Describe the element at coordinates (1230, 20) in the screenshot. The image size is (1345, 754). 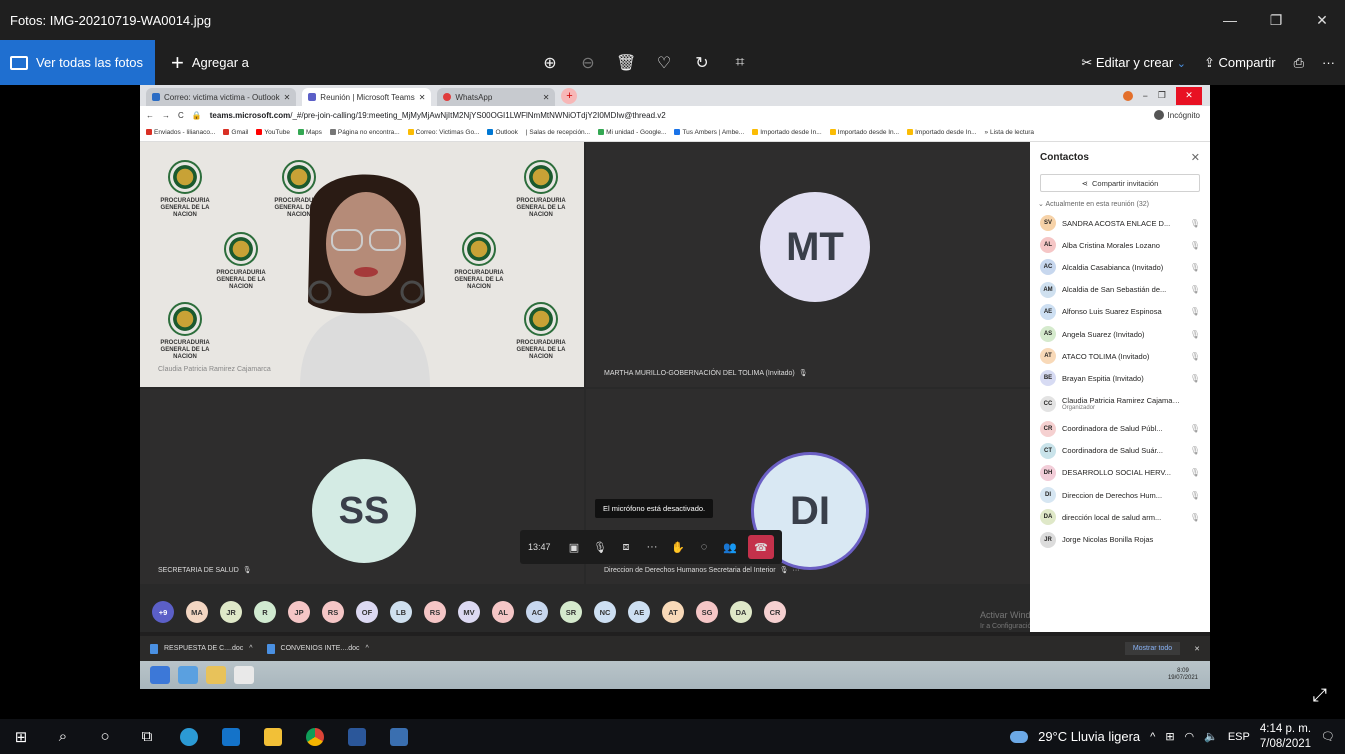
I see `minimize-button: —` at that location.